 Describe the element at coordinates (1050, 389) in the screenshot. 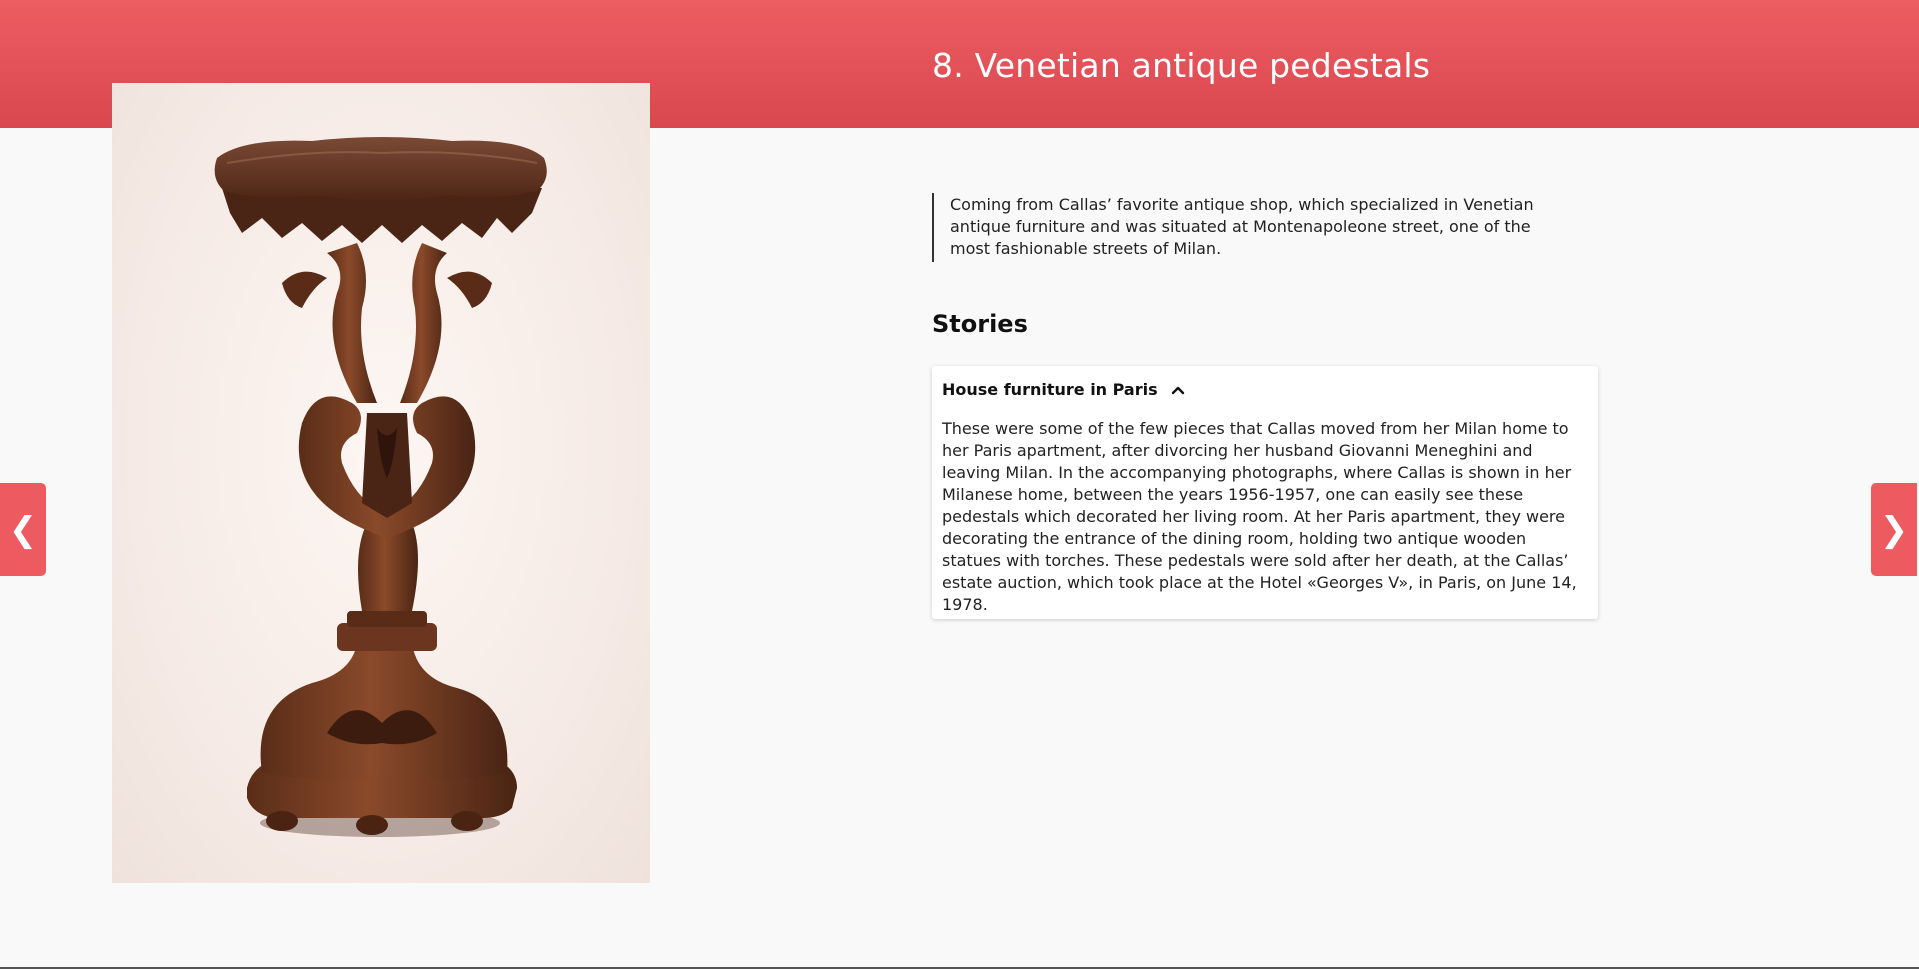

I see `story-title: House furniture in Paris` at that location.